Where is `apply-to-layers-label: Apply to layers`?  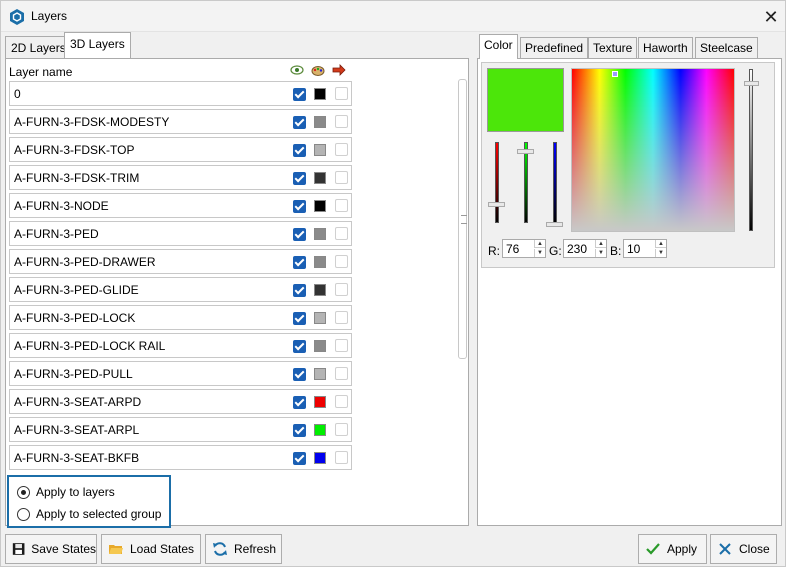 apply-to-layers-label: Apply to layers is located at coordinates (75, 492).